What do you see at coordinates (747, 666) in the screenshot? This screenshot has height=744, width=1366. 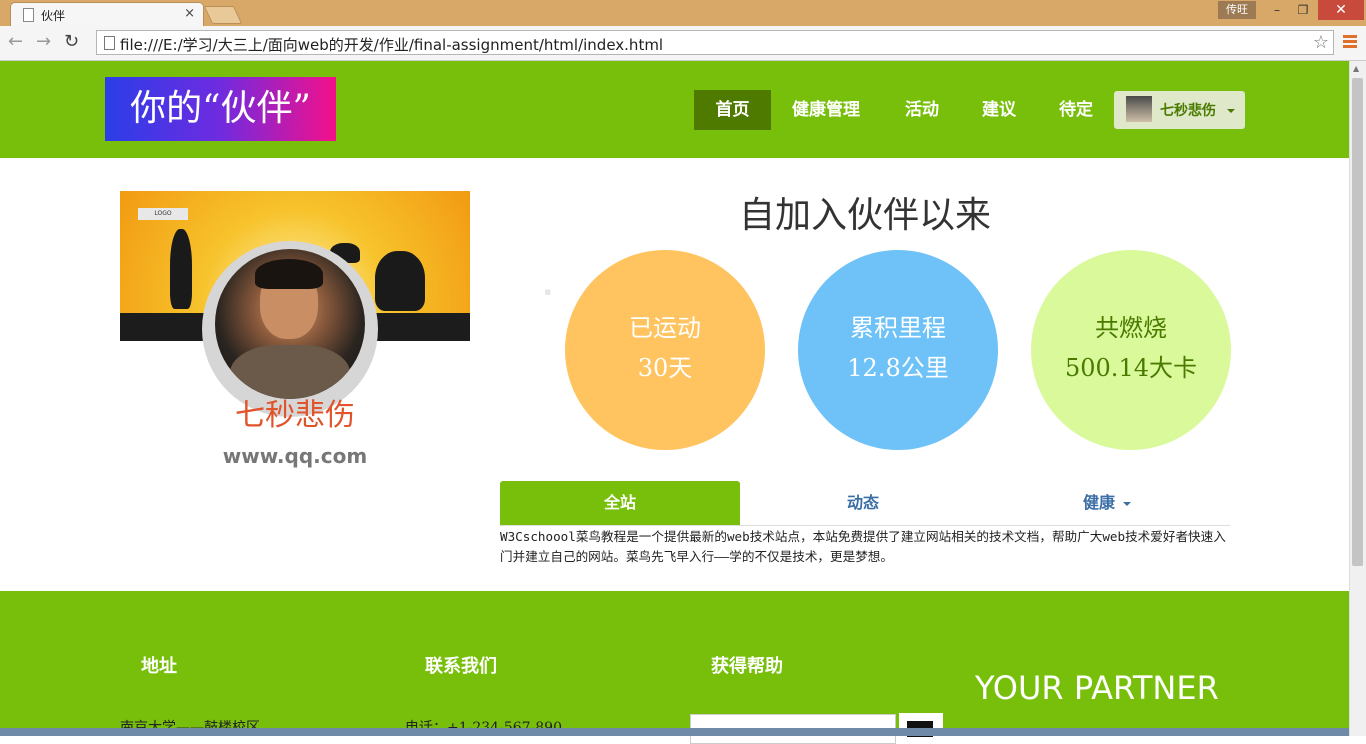 I see `footer-help-title: 获得帮助` at bounding box center [747, 666].